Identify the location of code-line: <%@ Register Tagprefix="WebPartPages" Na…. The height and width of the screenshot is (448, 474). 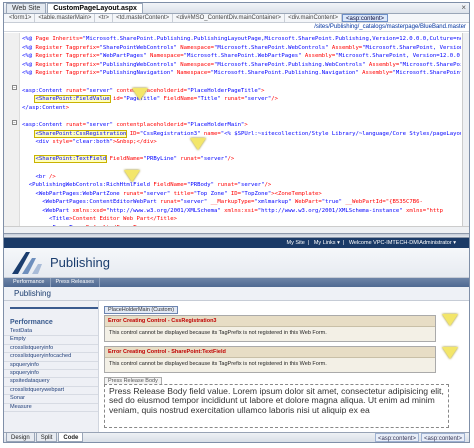
(241, 56).